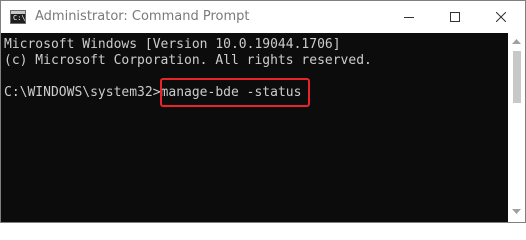  I want to click on window-title: Administrator: Command Prompt, so click(142, 16).